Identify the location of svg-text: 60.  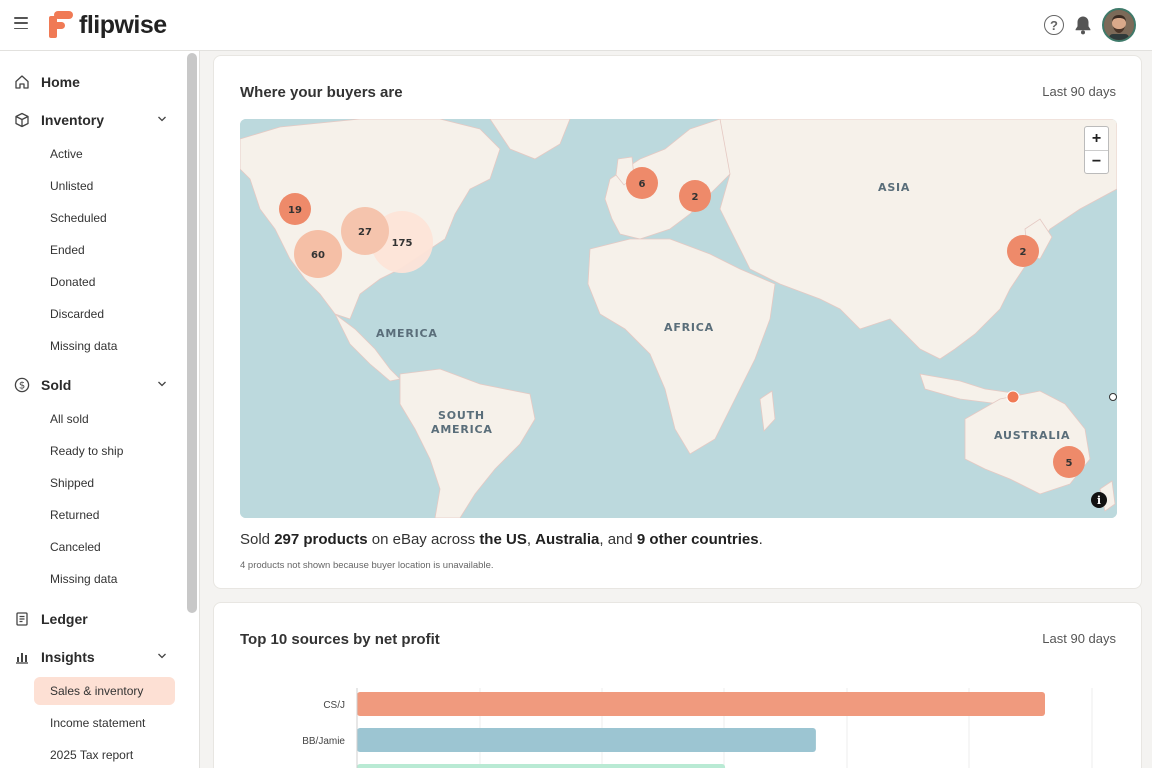
(318, 255).